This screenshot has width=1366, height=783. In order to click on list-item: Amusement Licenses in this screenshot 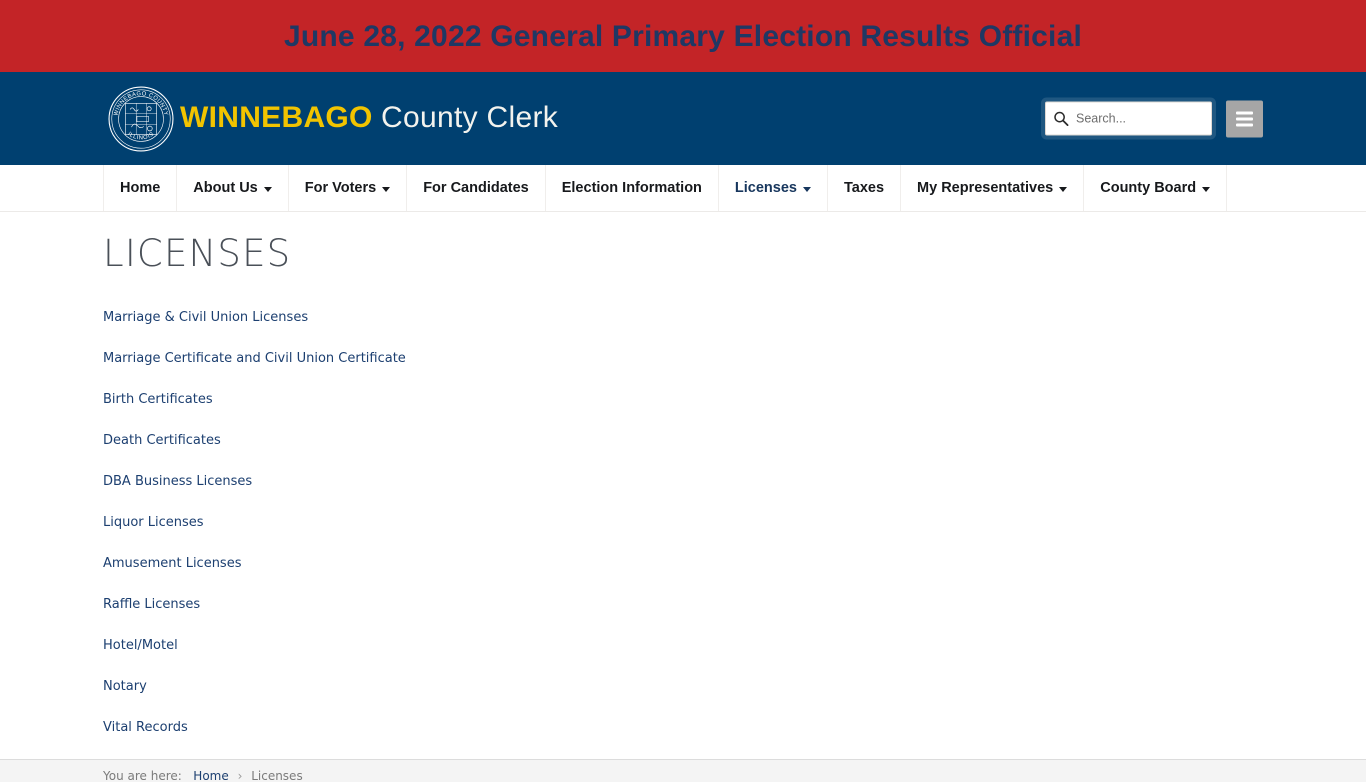, I will do `click(683, 563)`.